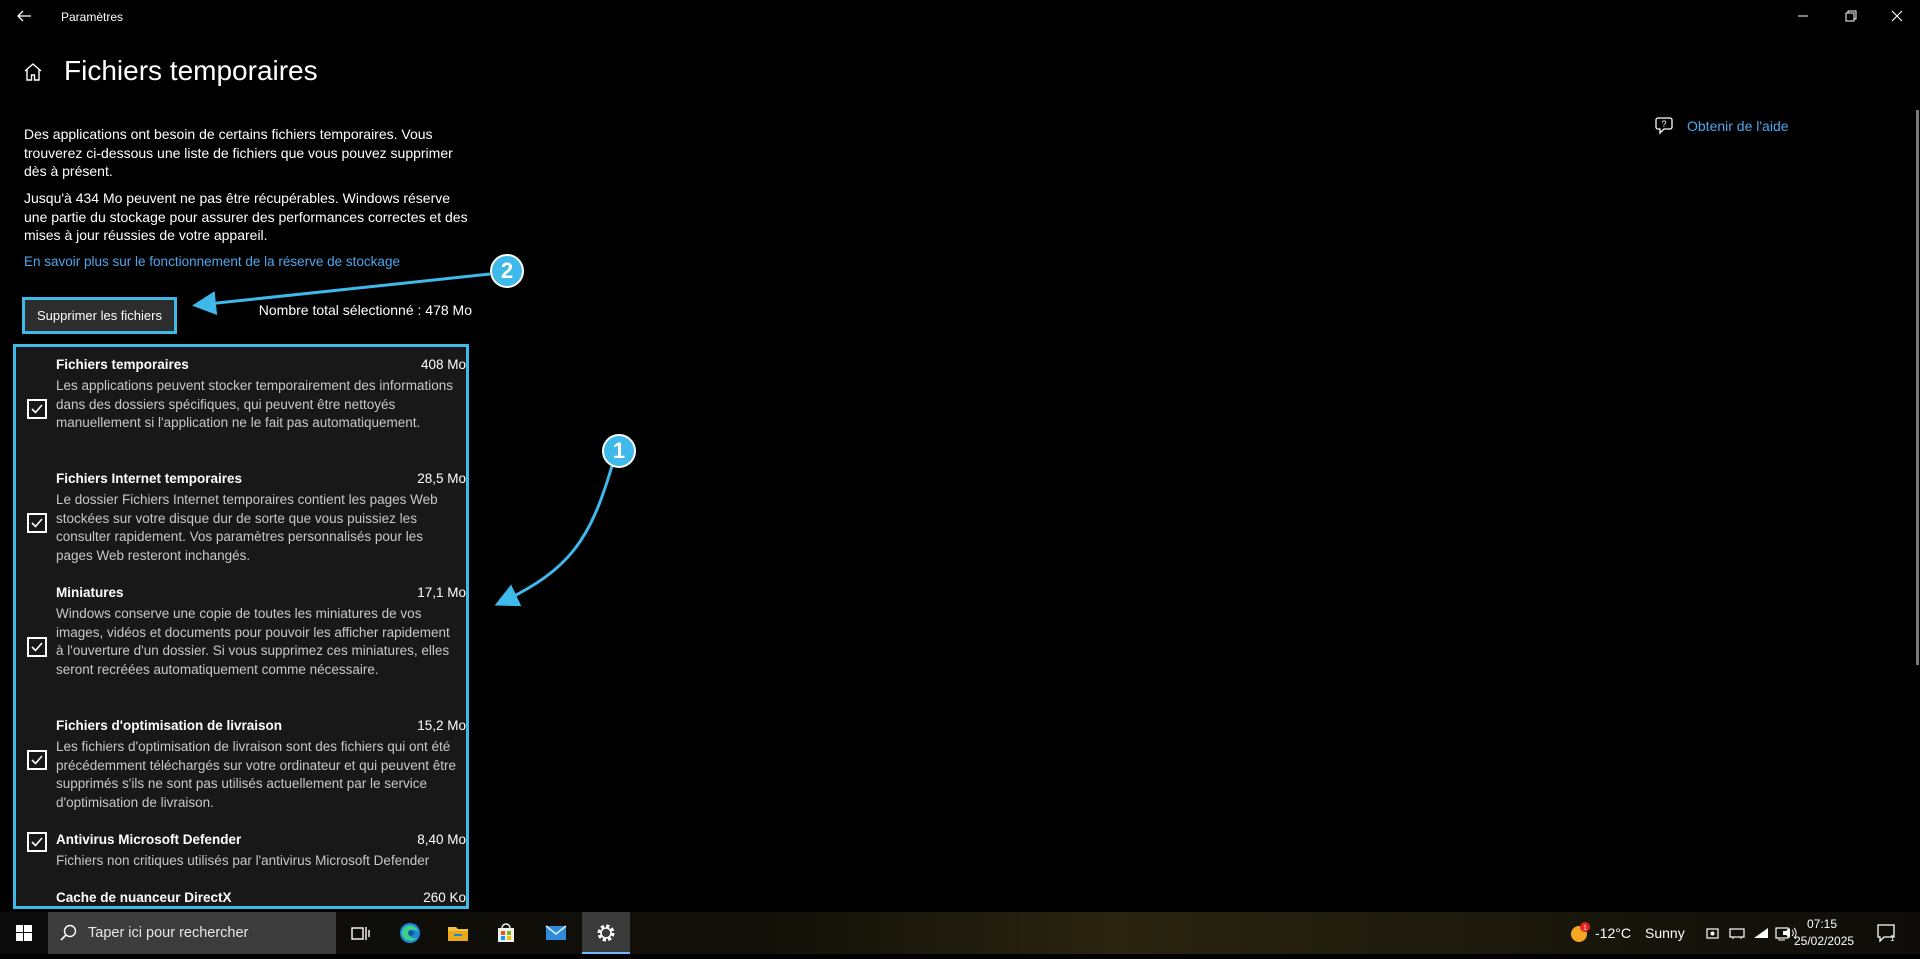 The width and height of the screenshot is (1920, 959). I want to click on item-title: Fichiers temporaires, so click(122, 364).